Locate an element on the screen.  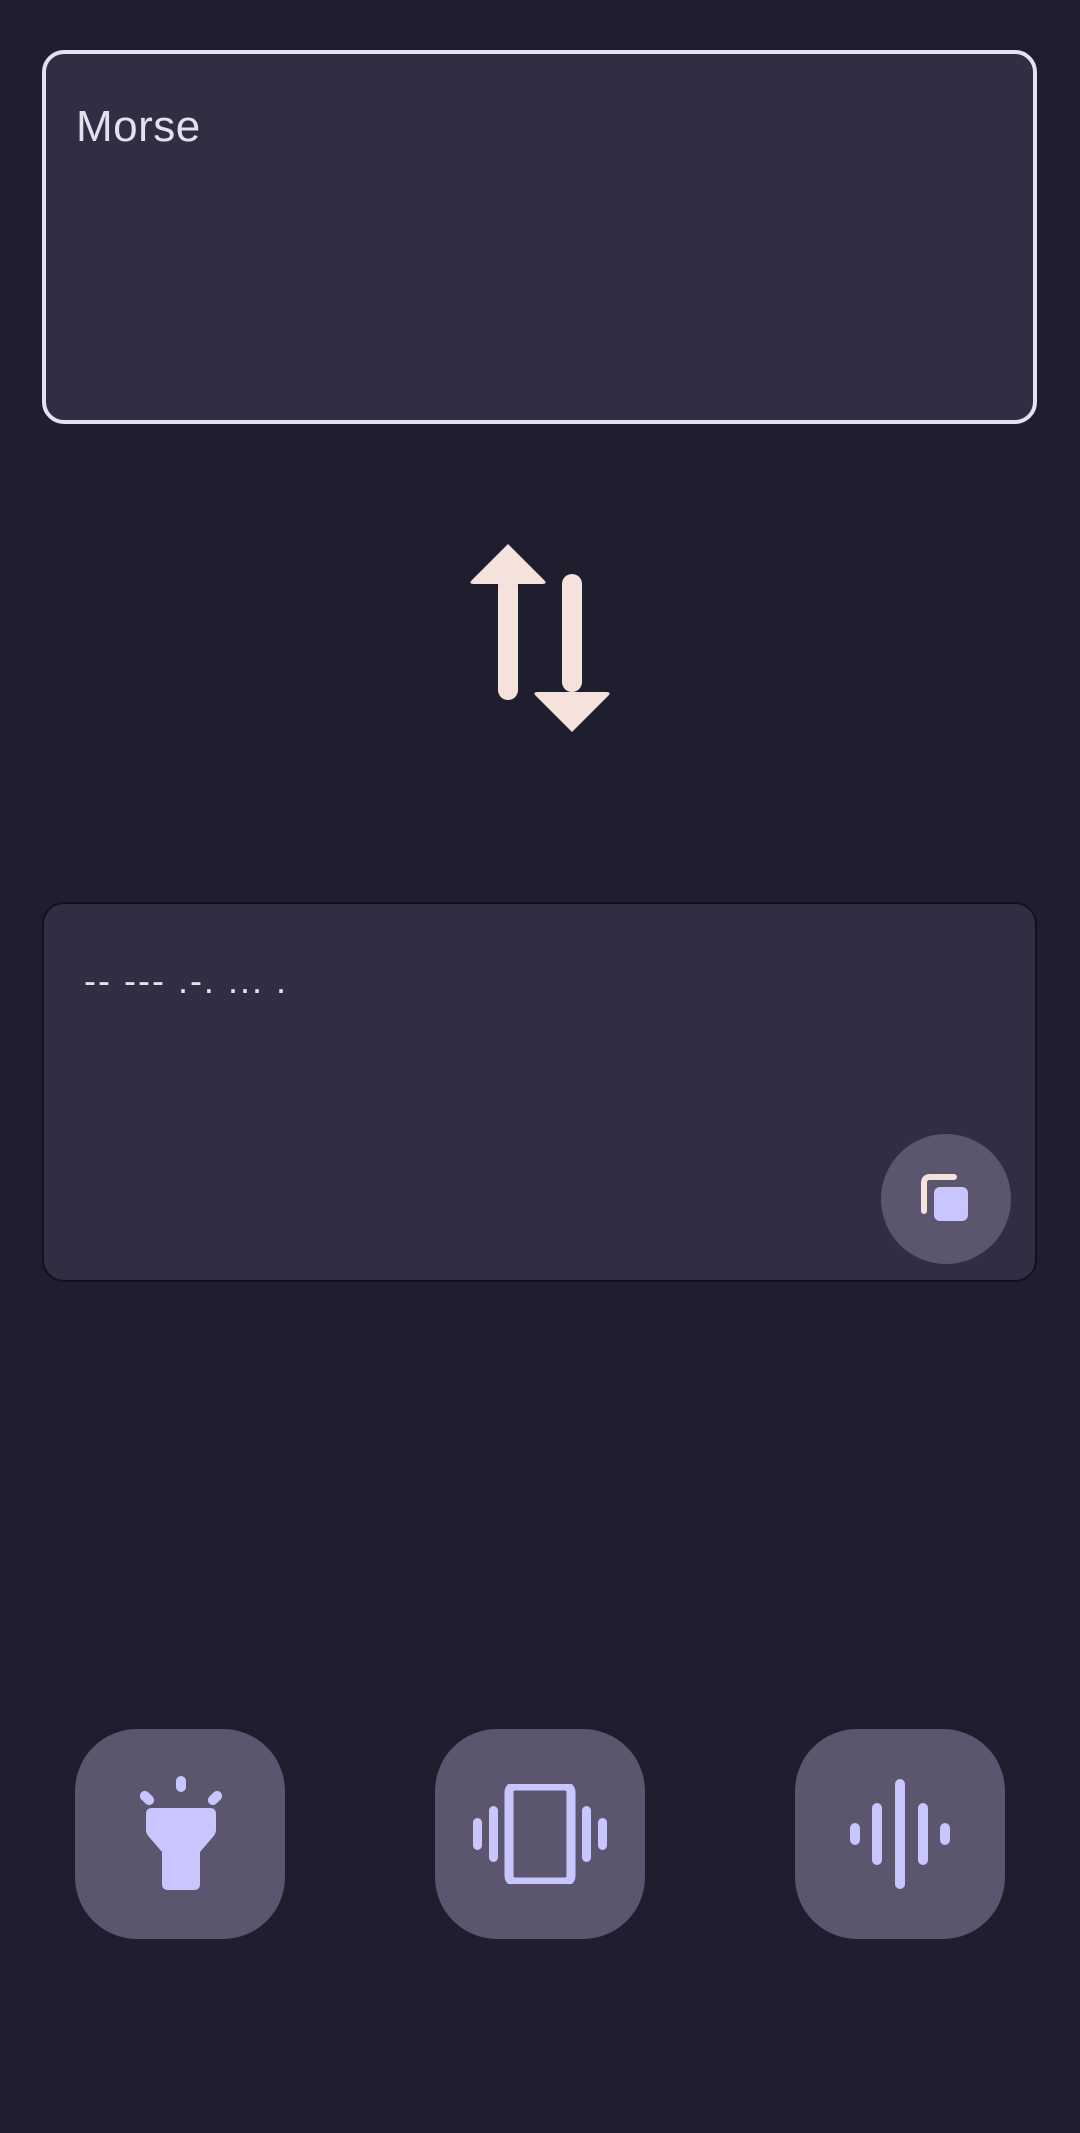
flashlight-button is located at coordinates (180, 1834).